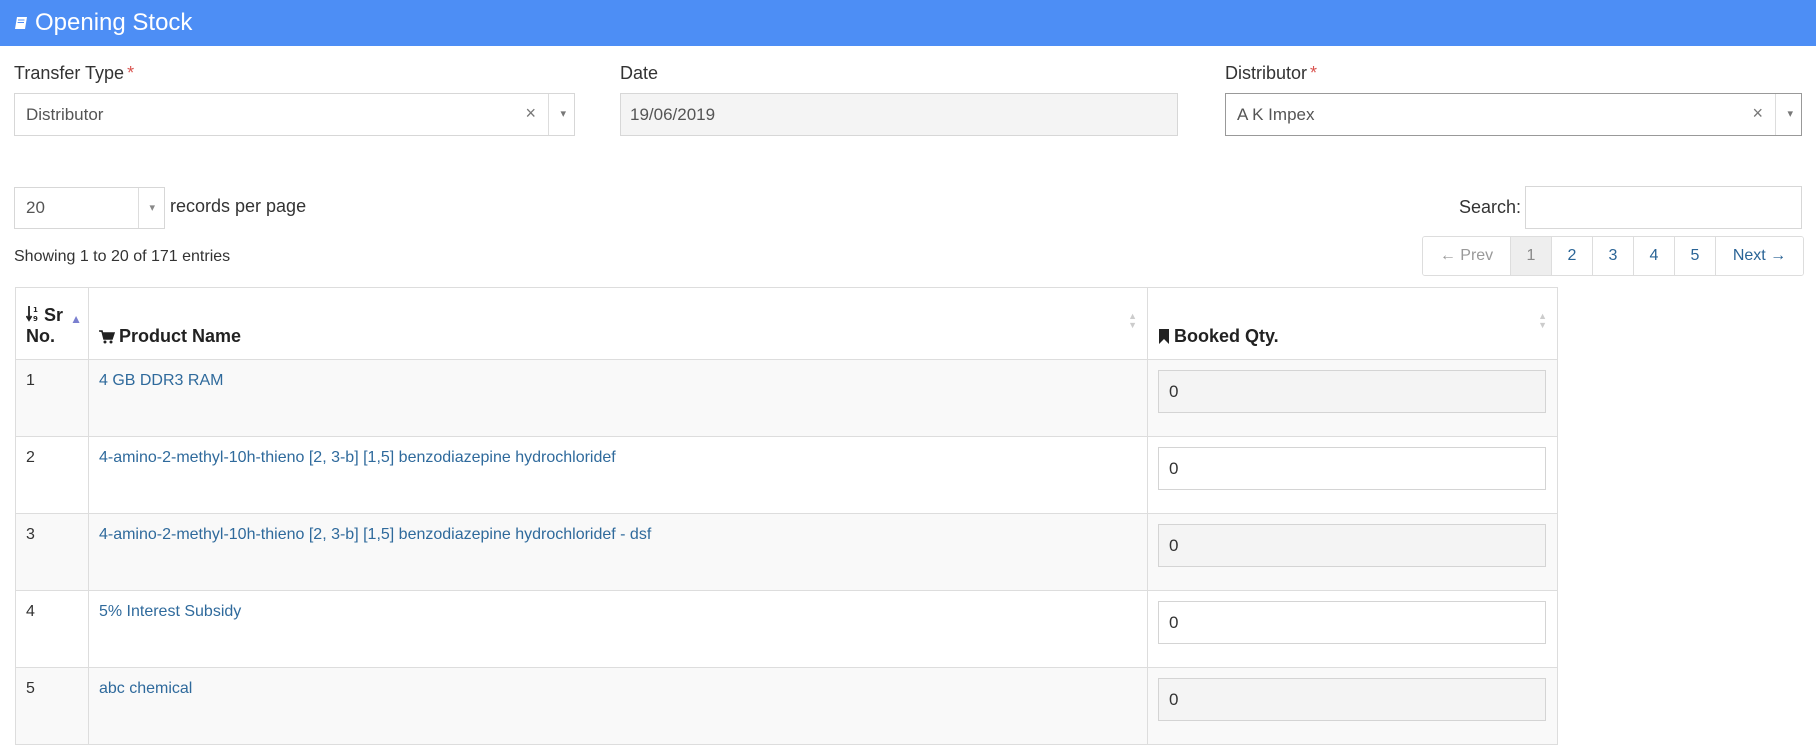 This screenshot has width=1816, height=745. Describe the element at coordinates (114, 22) in the screenshot. I see `page-title: Opening Stock` at that location.